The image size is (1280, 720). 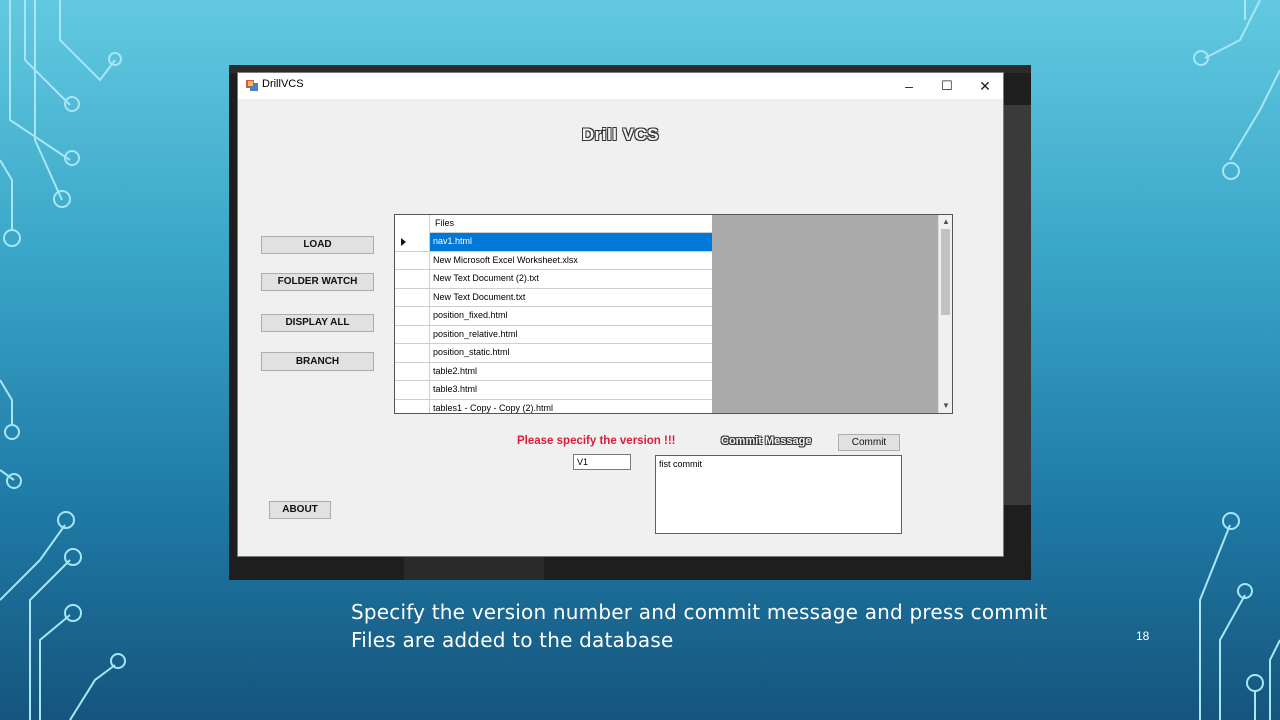 What do you see at coordinates (1017, 305) in the screenshot?
I see `background-window-edge` at bounding box center [1017, 305].